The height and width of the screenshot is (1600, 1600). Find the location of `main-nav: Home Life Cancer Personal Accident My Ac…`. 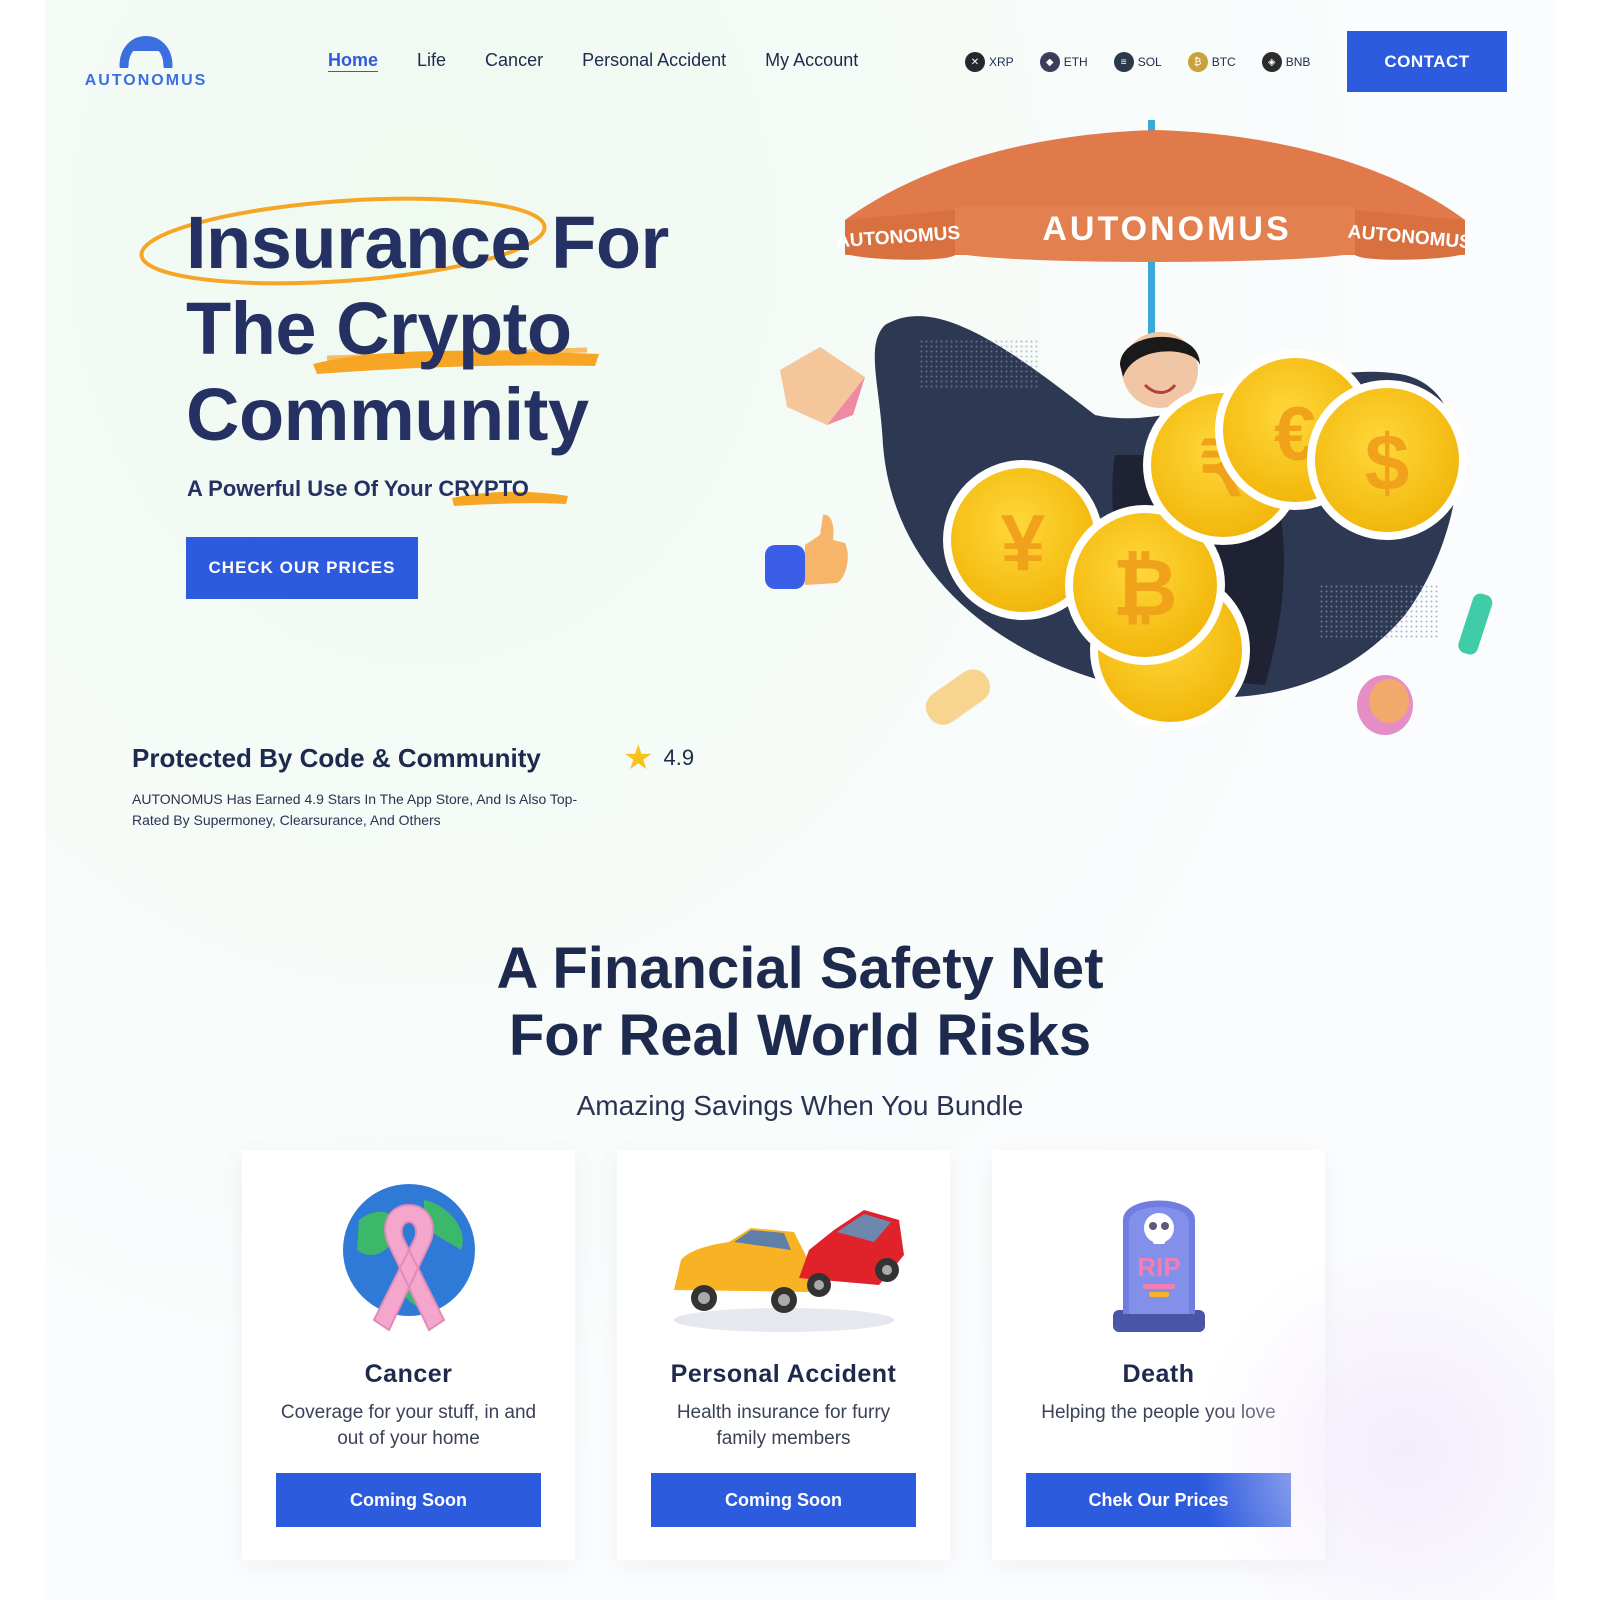

main-nav: Home Life Cancer Personal Accident My Ac… is located at coordinates (612, 60).